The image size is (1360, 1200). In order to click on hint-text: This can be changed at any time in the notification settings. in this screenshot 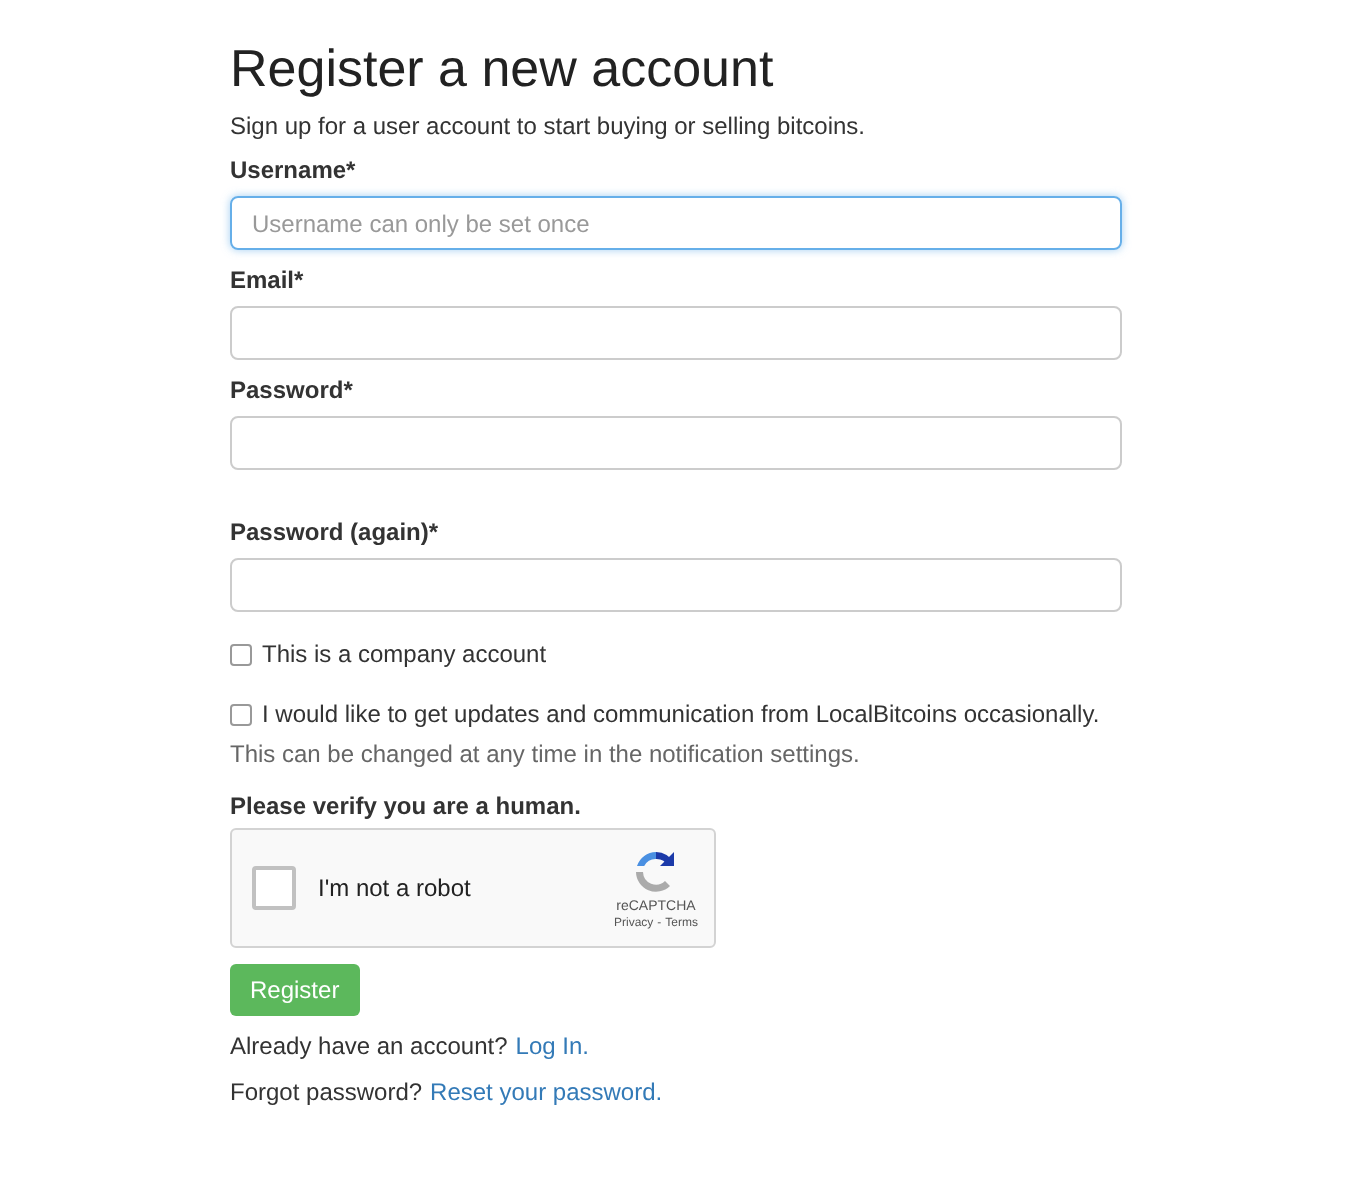, I will do `click(545, 754)`.